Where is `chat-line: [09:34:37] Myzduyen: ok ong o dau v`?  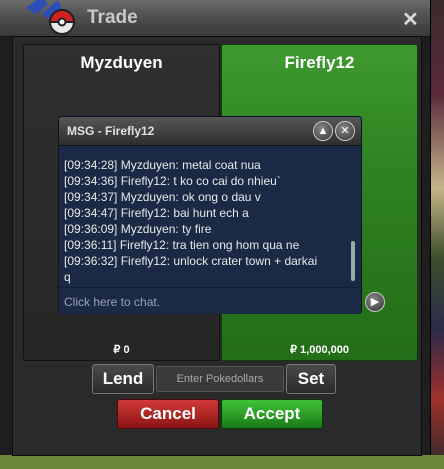 chat-line: [09:34:37] Myzduyen: ok ong o dau v is located at coordinates (162, 197).